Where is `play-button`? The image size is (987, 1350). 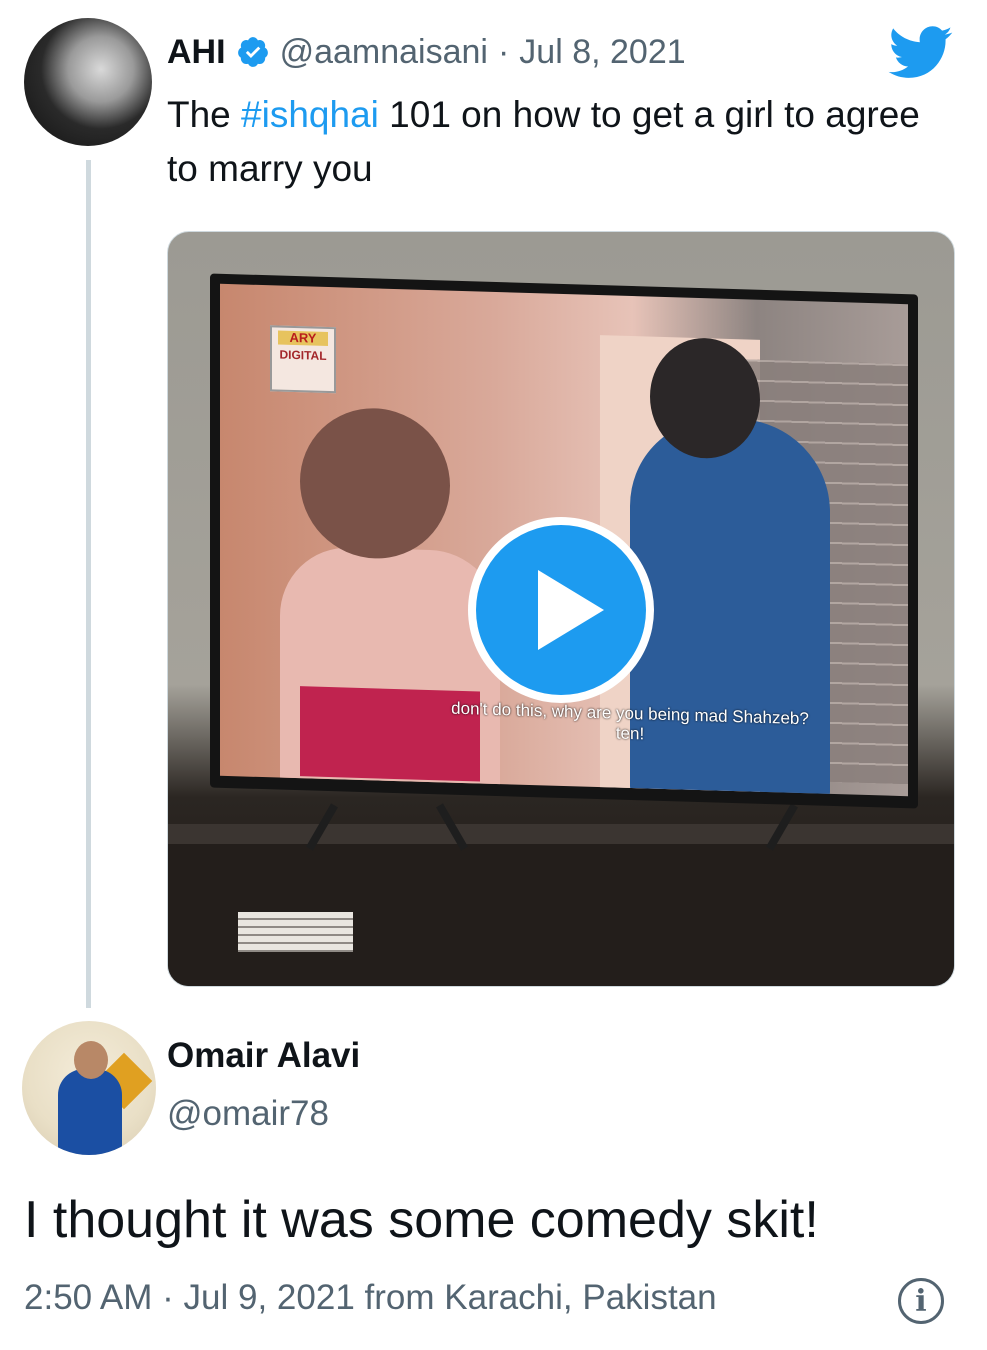
play-button is located at coordinates (561, 610).